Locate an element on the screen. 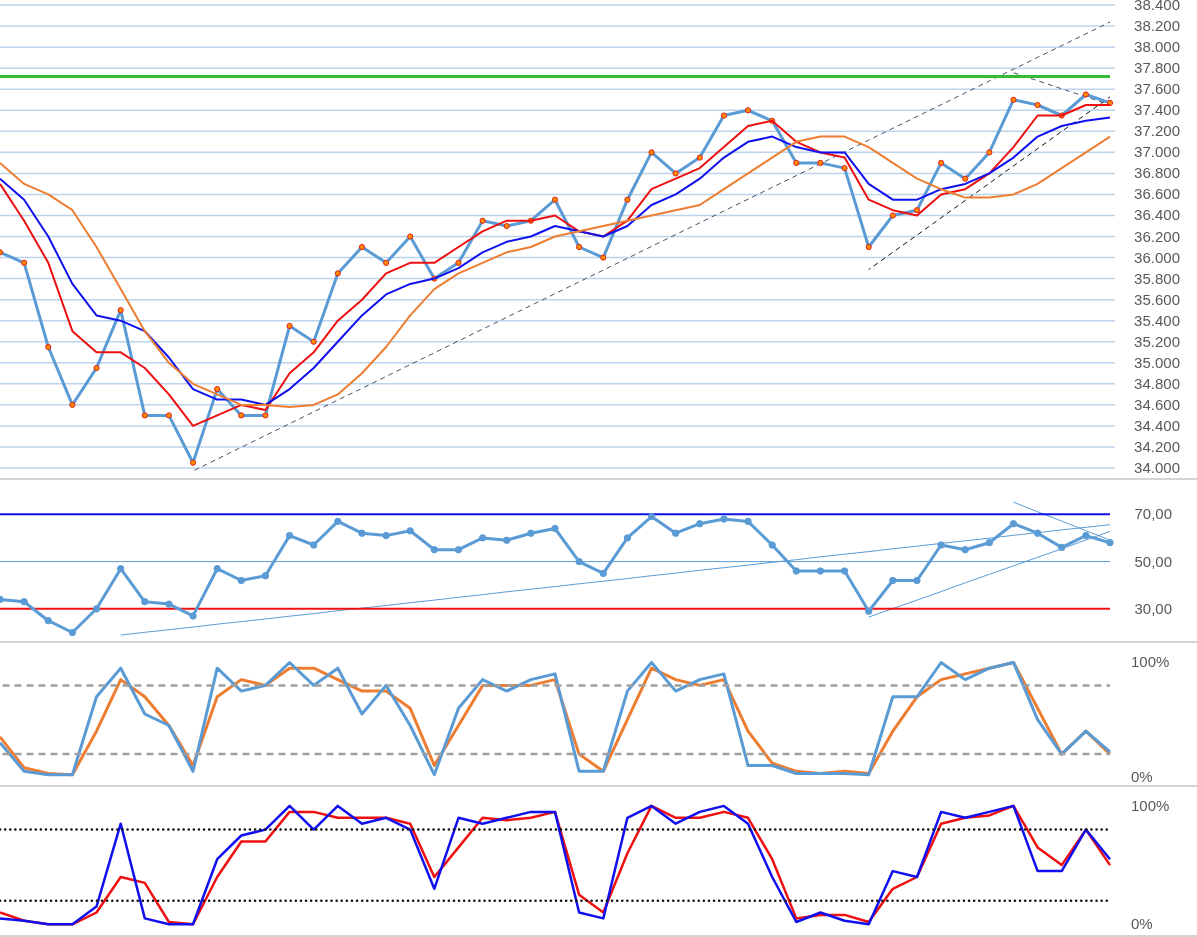 This screenshot has height=937, width=1197. axis-label: 30,00 is located at coordinates (1153, 608).